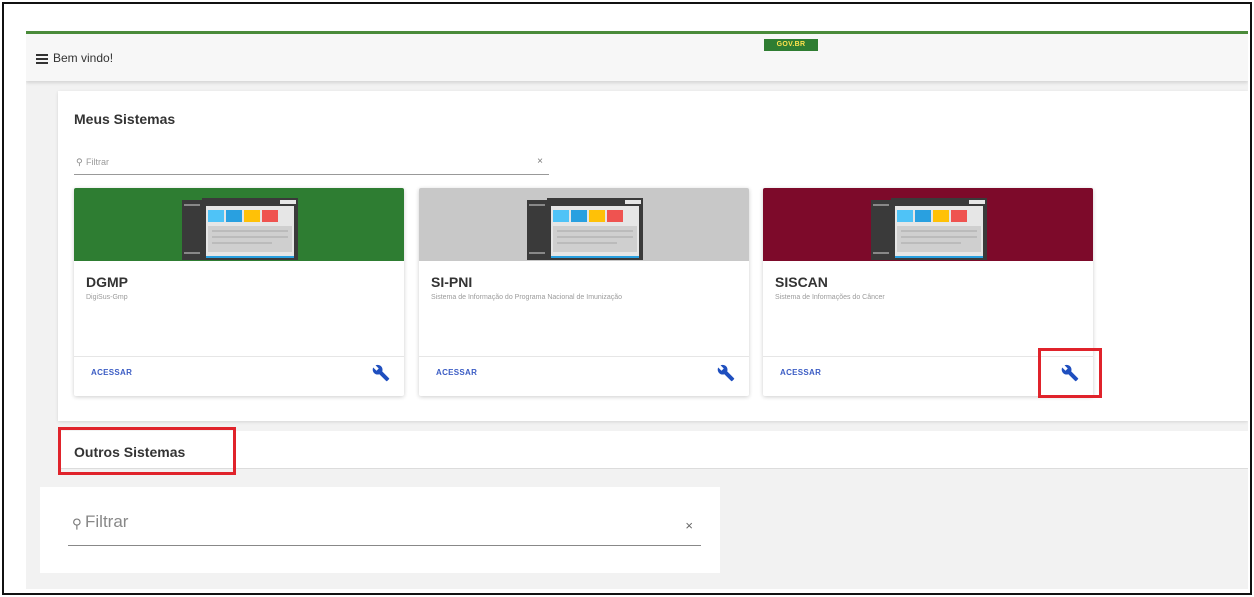 The image size is (1254, 597). I want to click on outros-sistemas-filter-input: ⚲ Filtrar ×, so click(384, 522).